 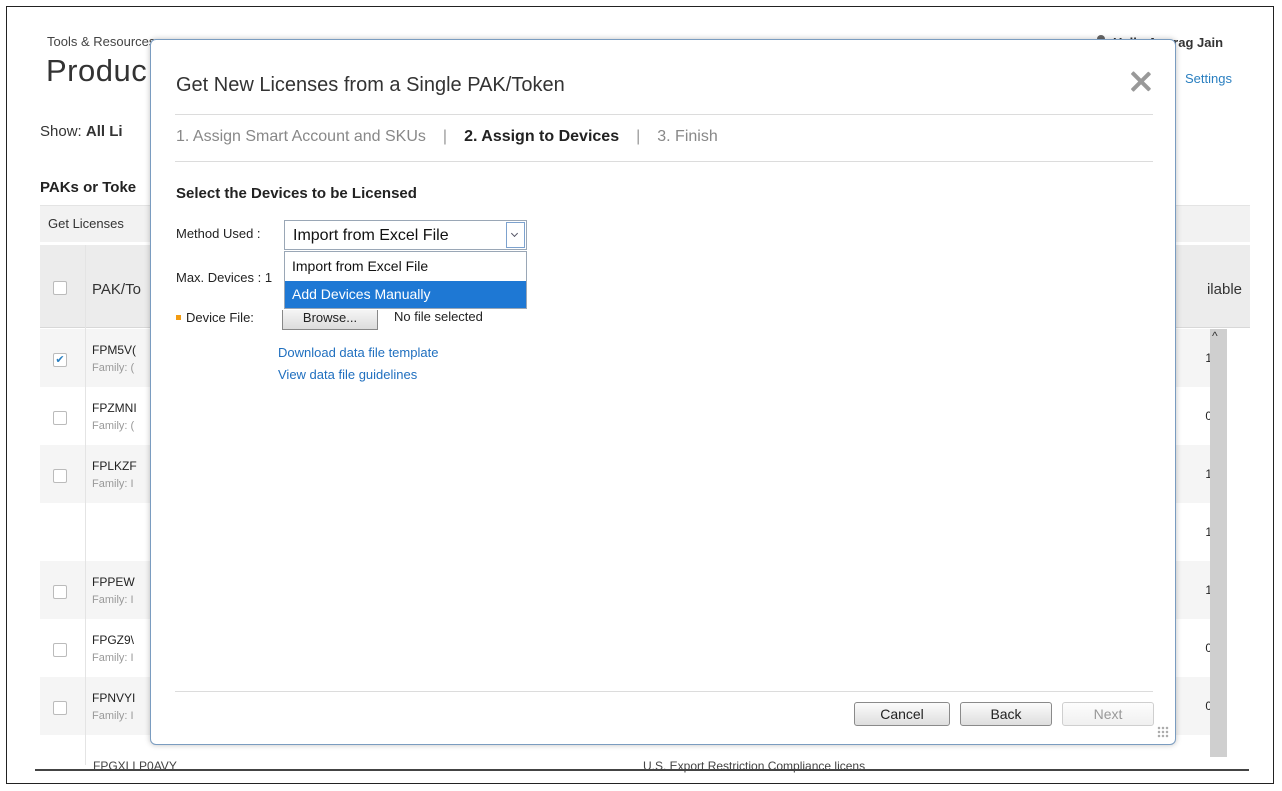 What do you see at coordinates (1218, 543) in the screenshot?
I see `vertical-scrollbar` at bounding box center [1218, 543].